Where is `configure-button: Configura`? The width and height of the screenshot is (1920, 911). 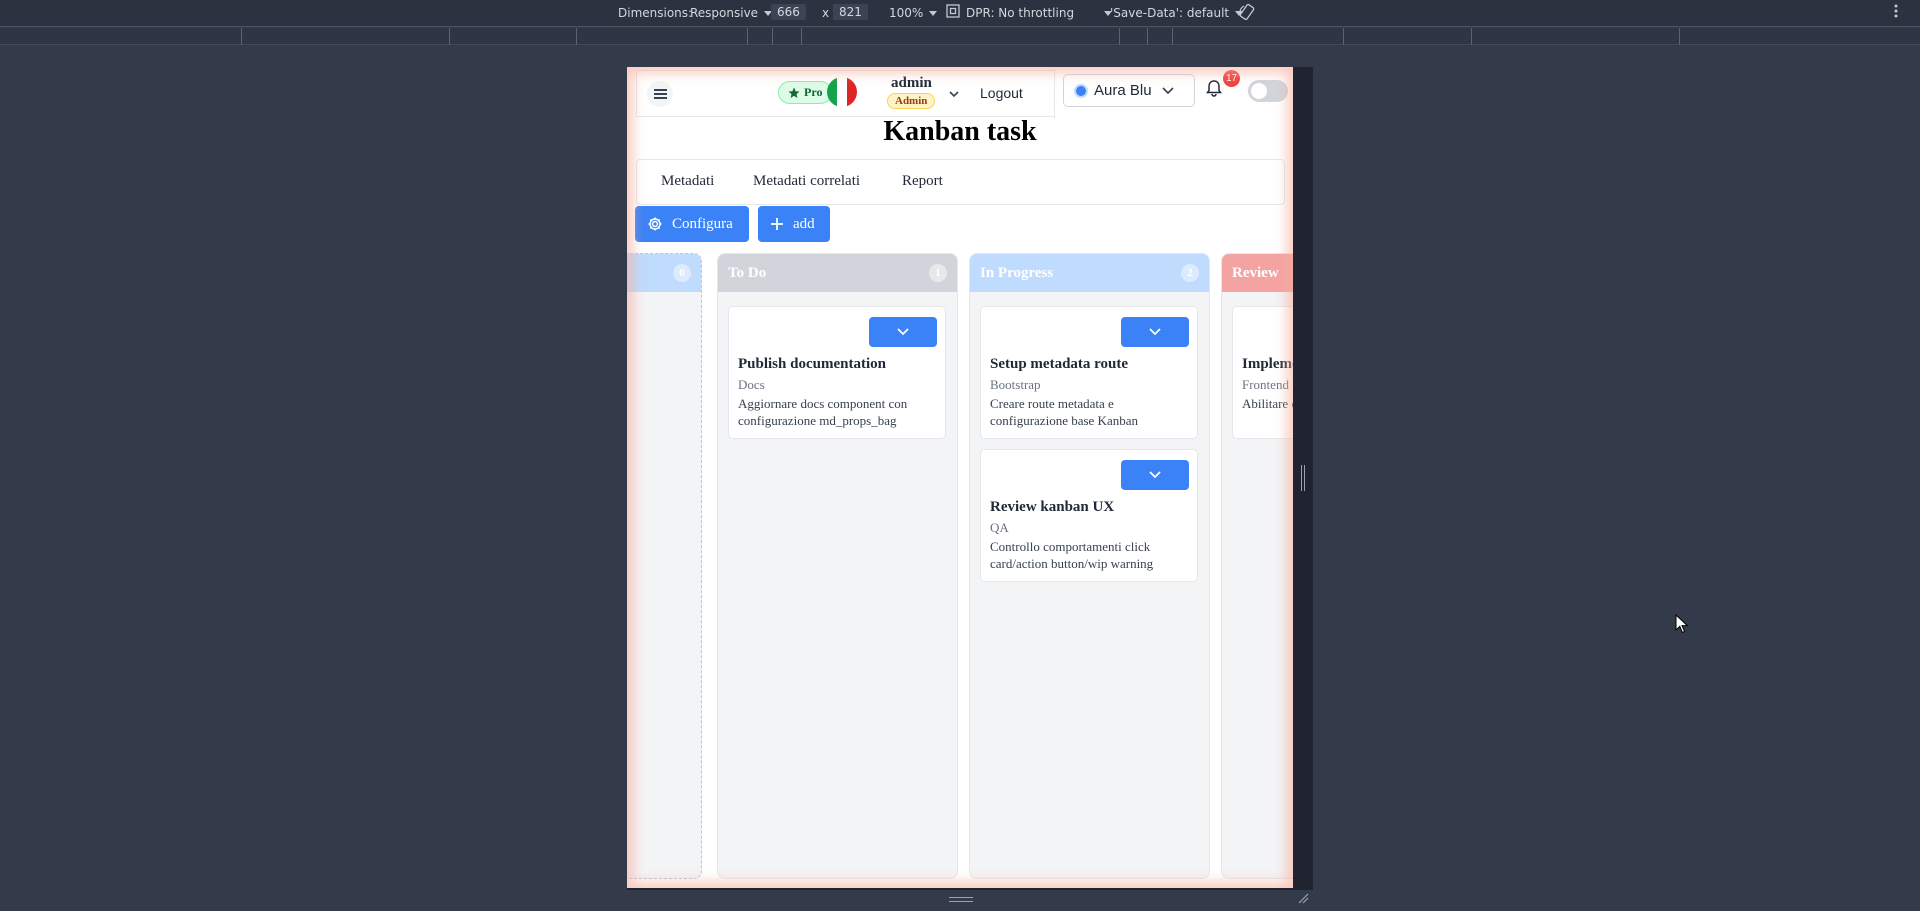
configure-button: Configura is located at coordinates (692, 224).